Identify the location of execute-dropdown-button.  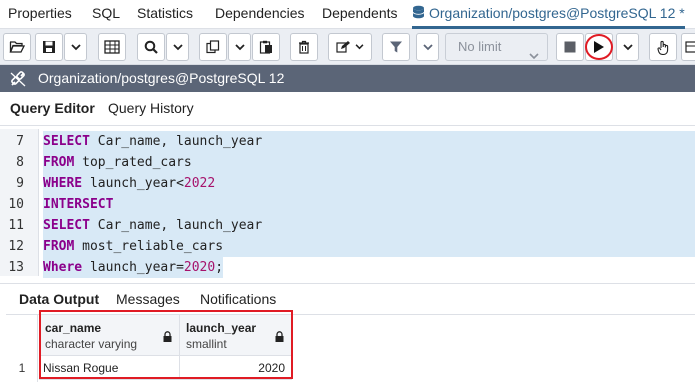
(627, 47).